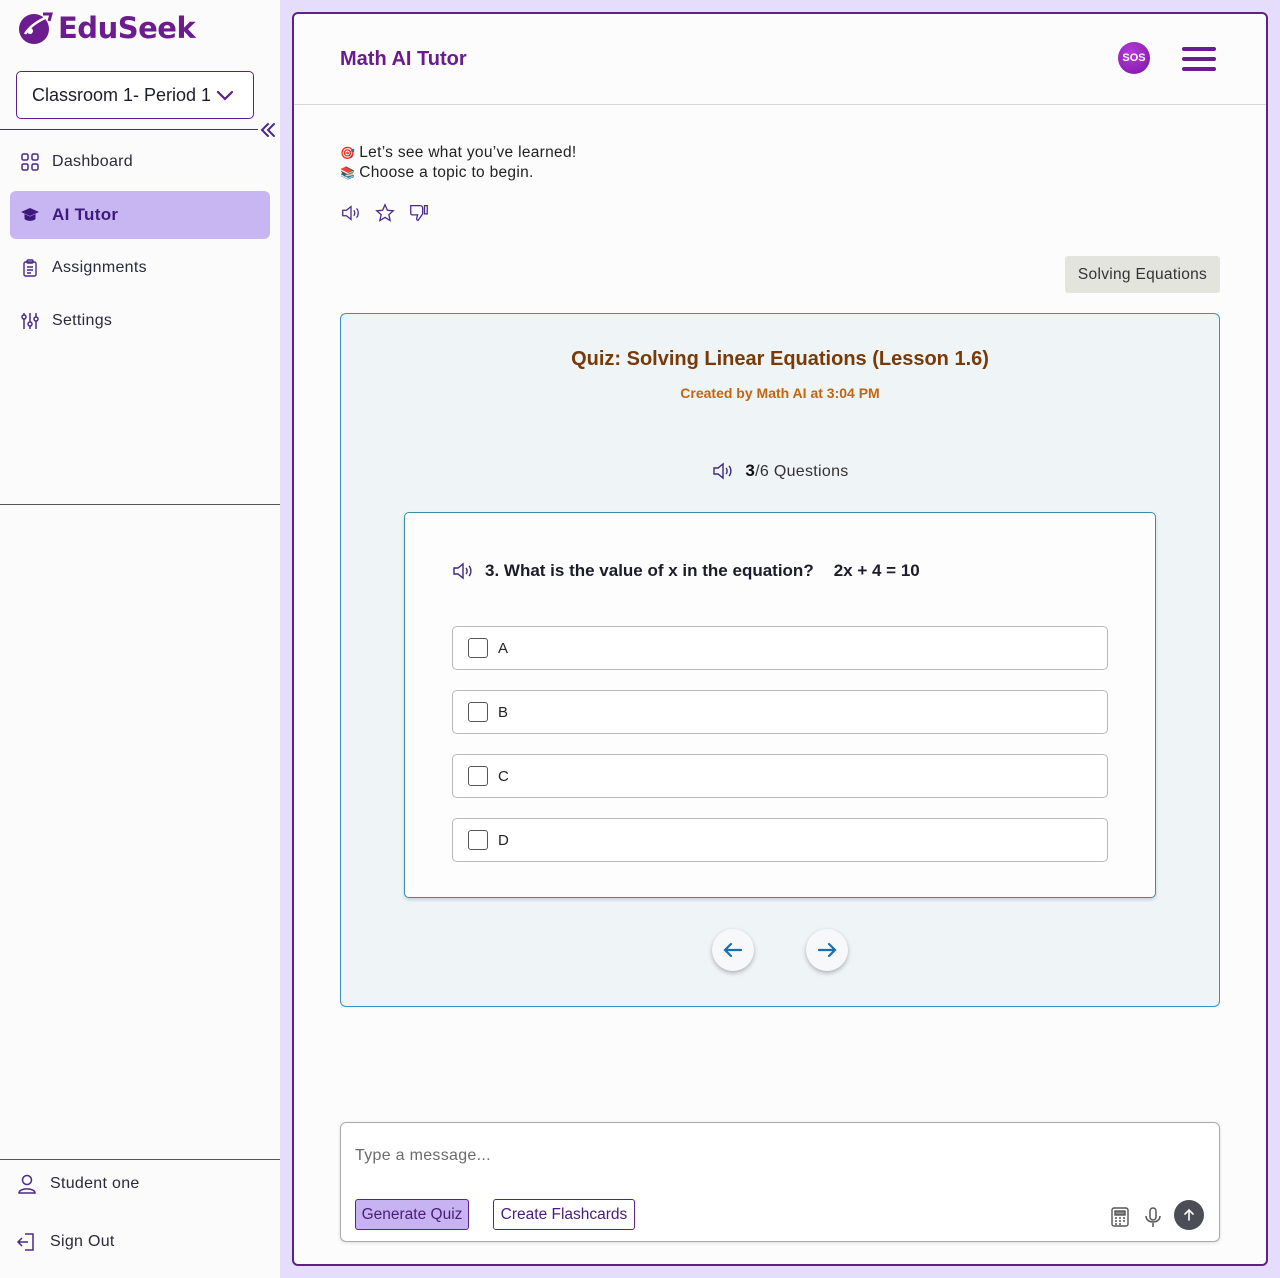  What do you see at coordinates (25, 1242) in the screenshot?
I see `sign-out-icon` at bounding box center [25, 1242].